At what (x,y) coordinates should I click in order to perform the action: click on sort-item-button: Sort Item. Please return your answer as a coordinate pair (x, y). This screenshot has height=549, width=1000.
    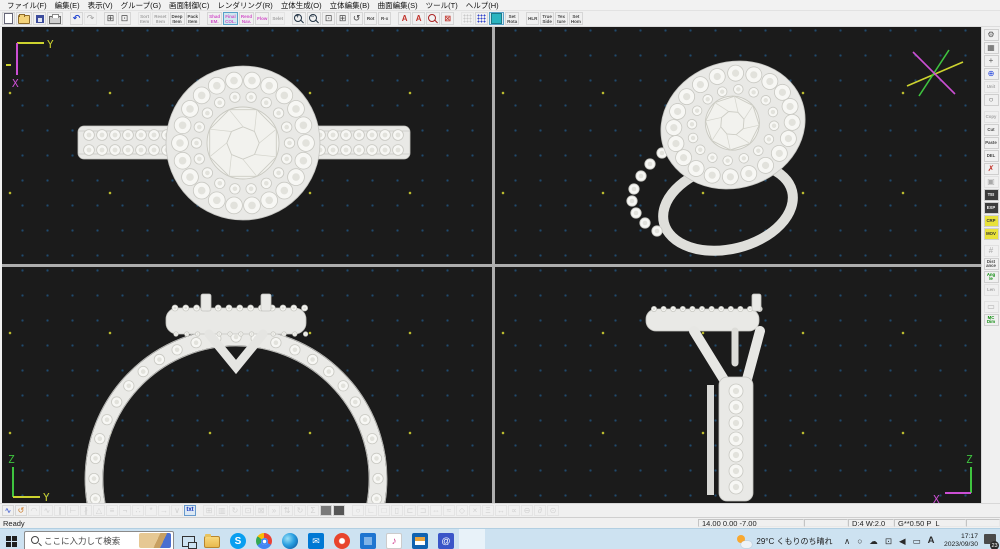
    Looking at the image, I should click on (145, 18).